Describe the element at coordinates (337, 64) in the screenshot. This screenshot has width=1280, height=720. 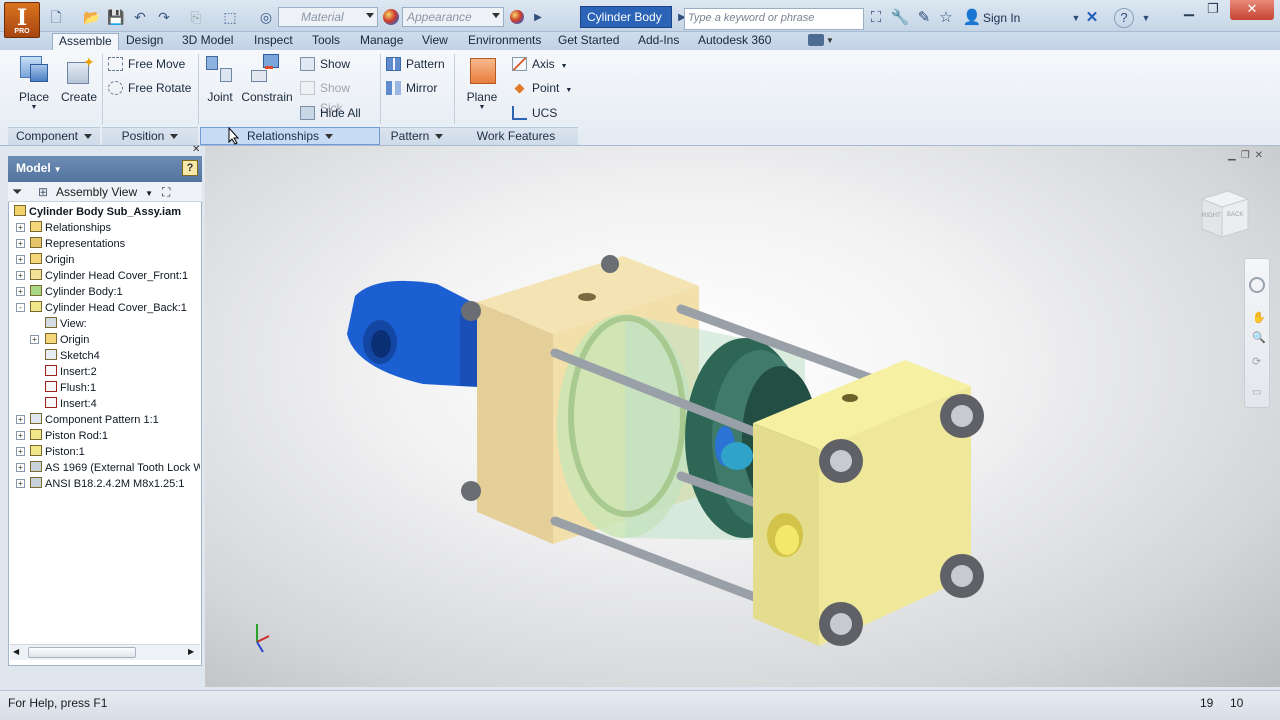
I see `show-button: Show` at that location.